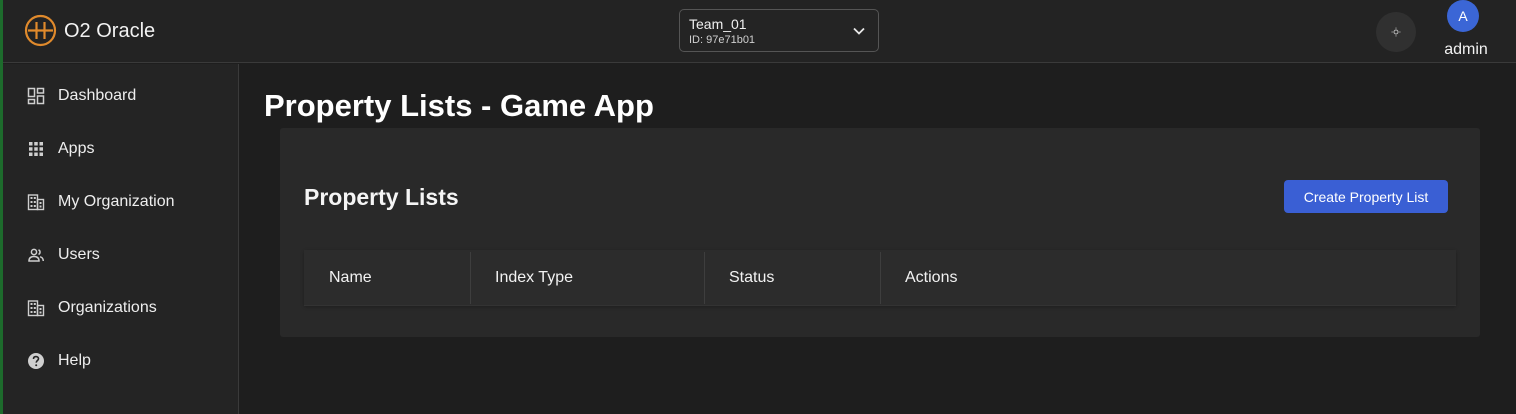 The height and width of the screenshot is (414, 1516). What do you see at coordinates (779, 30) in the screenshot?
I see `team-selector: Team_01 ID: 97e71b01` at bounding box center [779, 30].